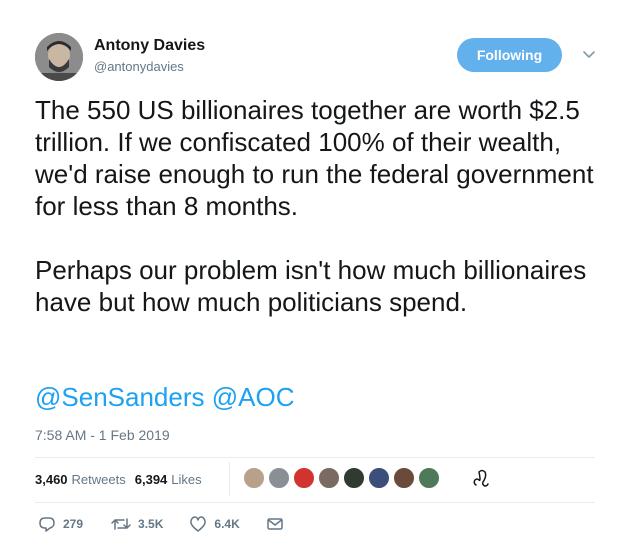  I want to click on tweet-stats: 3,460 Retweets 6,394 Likes, so click(118, 479).